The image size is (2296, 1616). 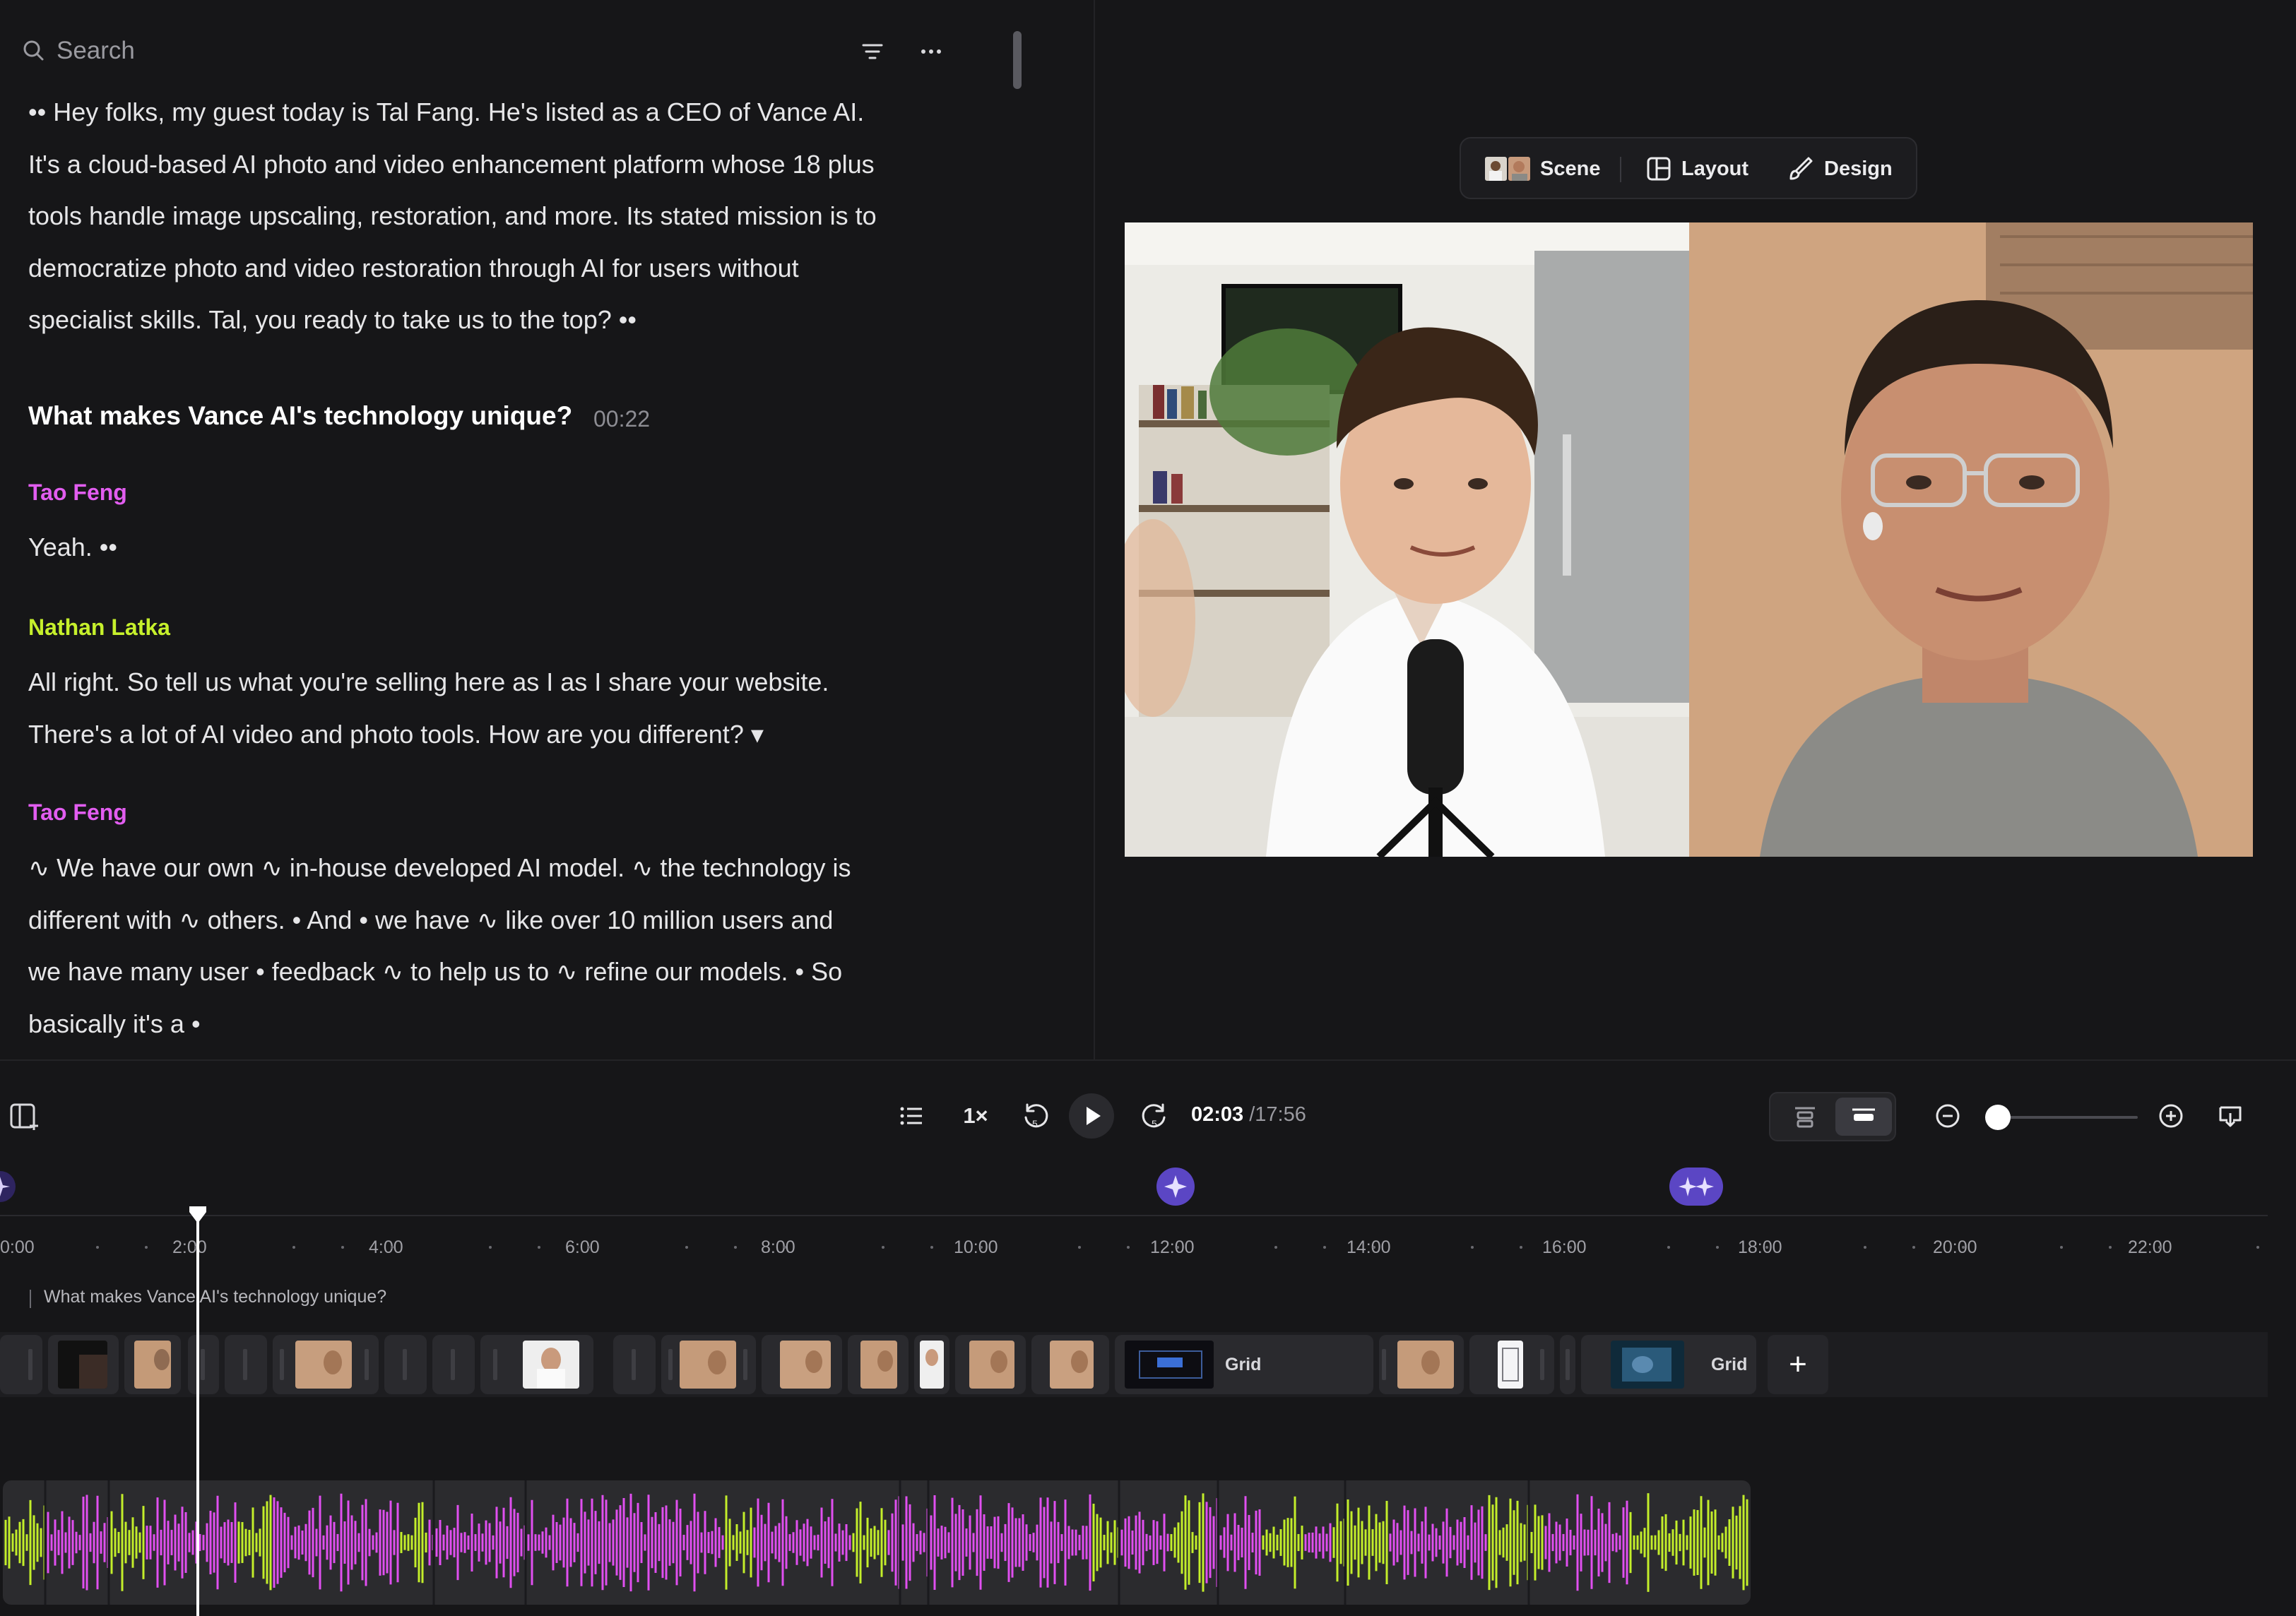 I want to click on add-clip-button: +, so click(x=1798, y=1364).